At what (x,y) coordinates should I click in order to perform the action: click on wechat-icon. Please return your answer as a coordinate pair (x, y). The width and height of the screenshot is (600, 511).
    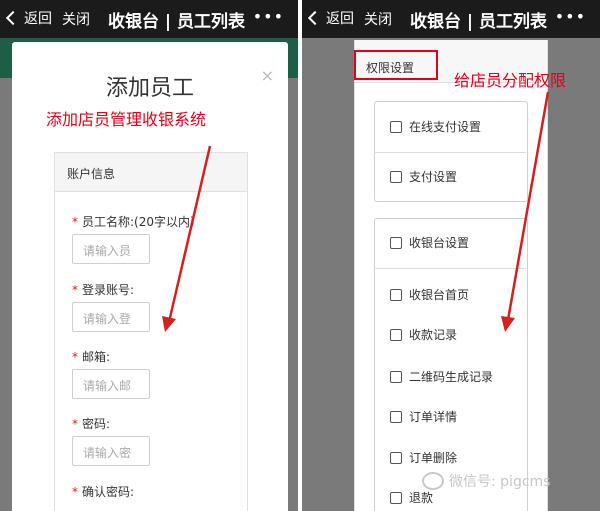
    Looking at the image, I should click on (433, 481).